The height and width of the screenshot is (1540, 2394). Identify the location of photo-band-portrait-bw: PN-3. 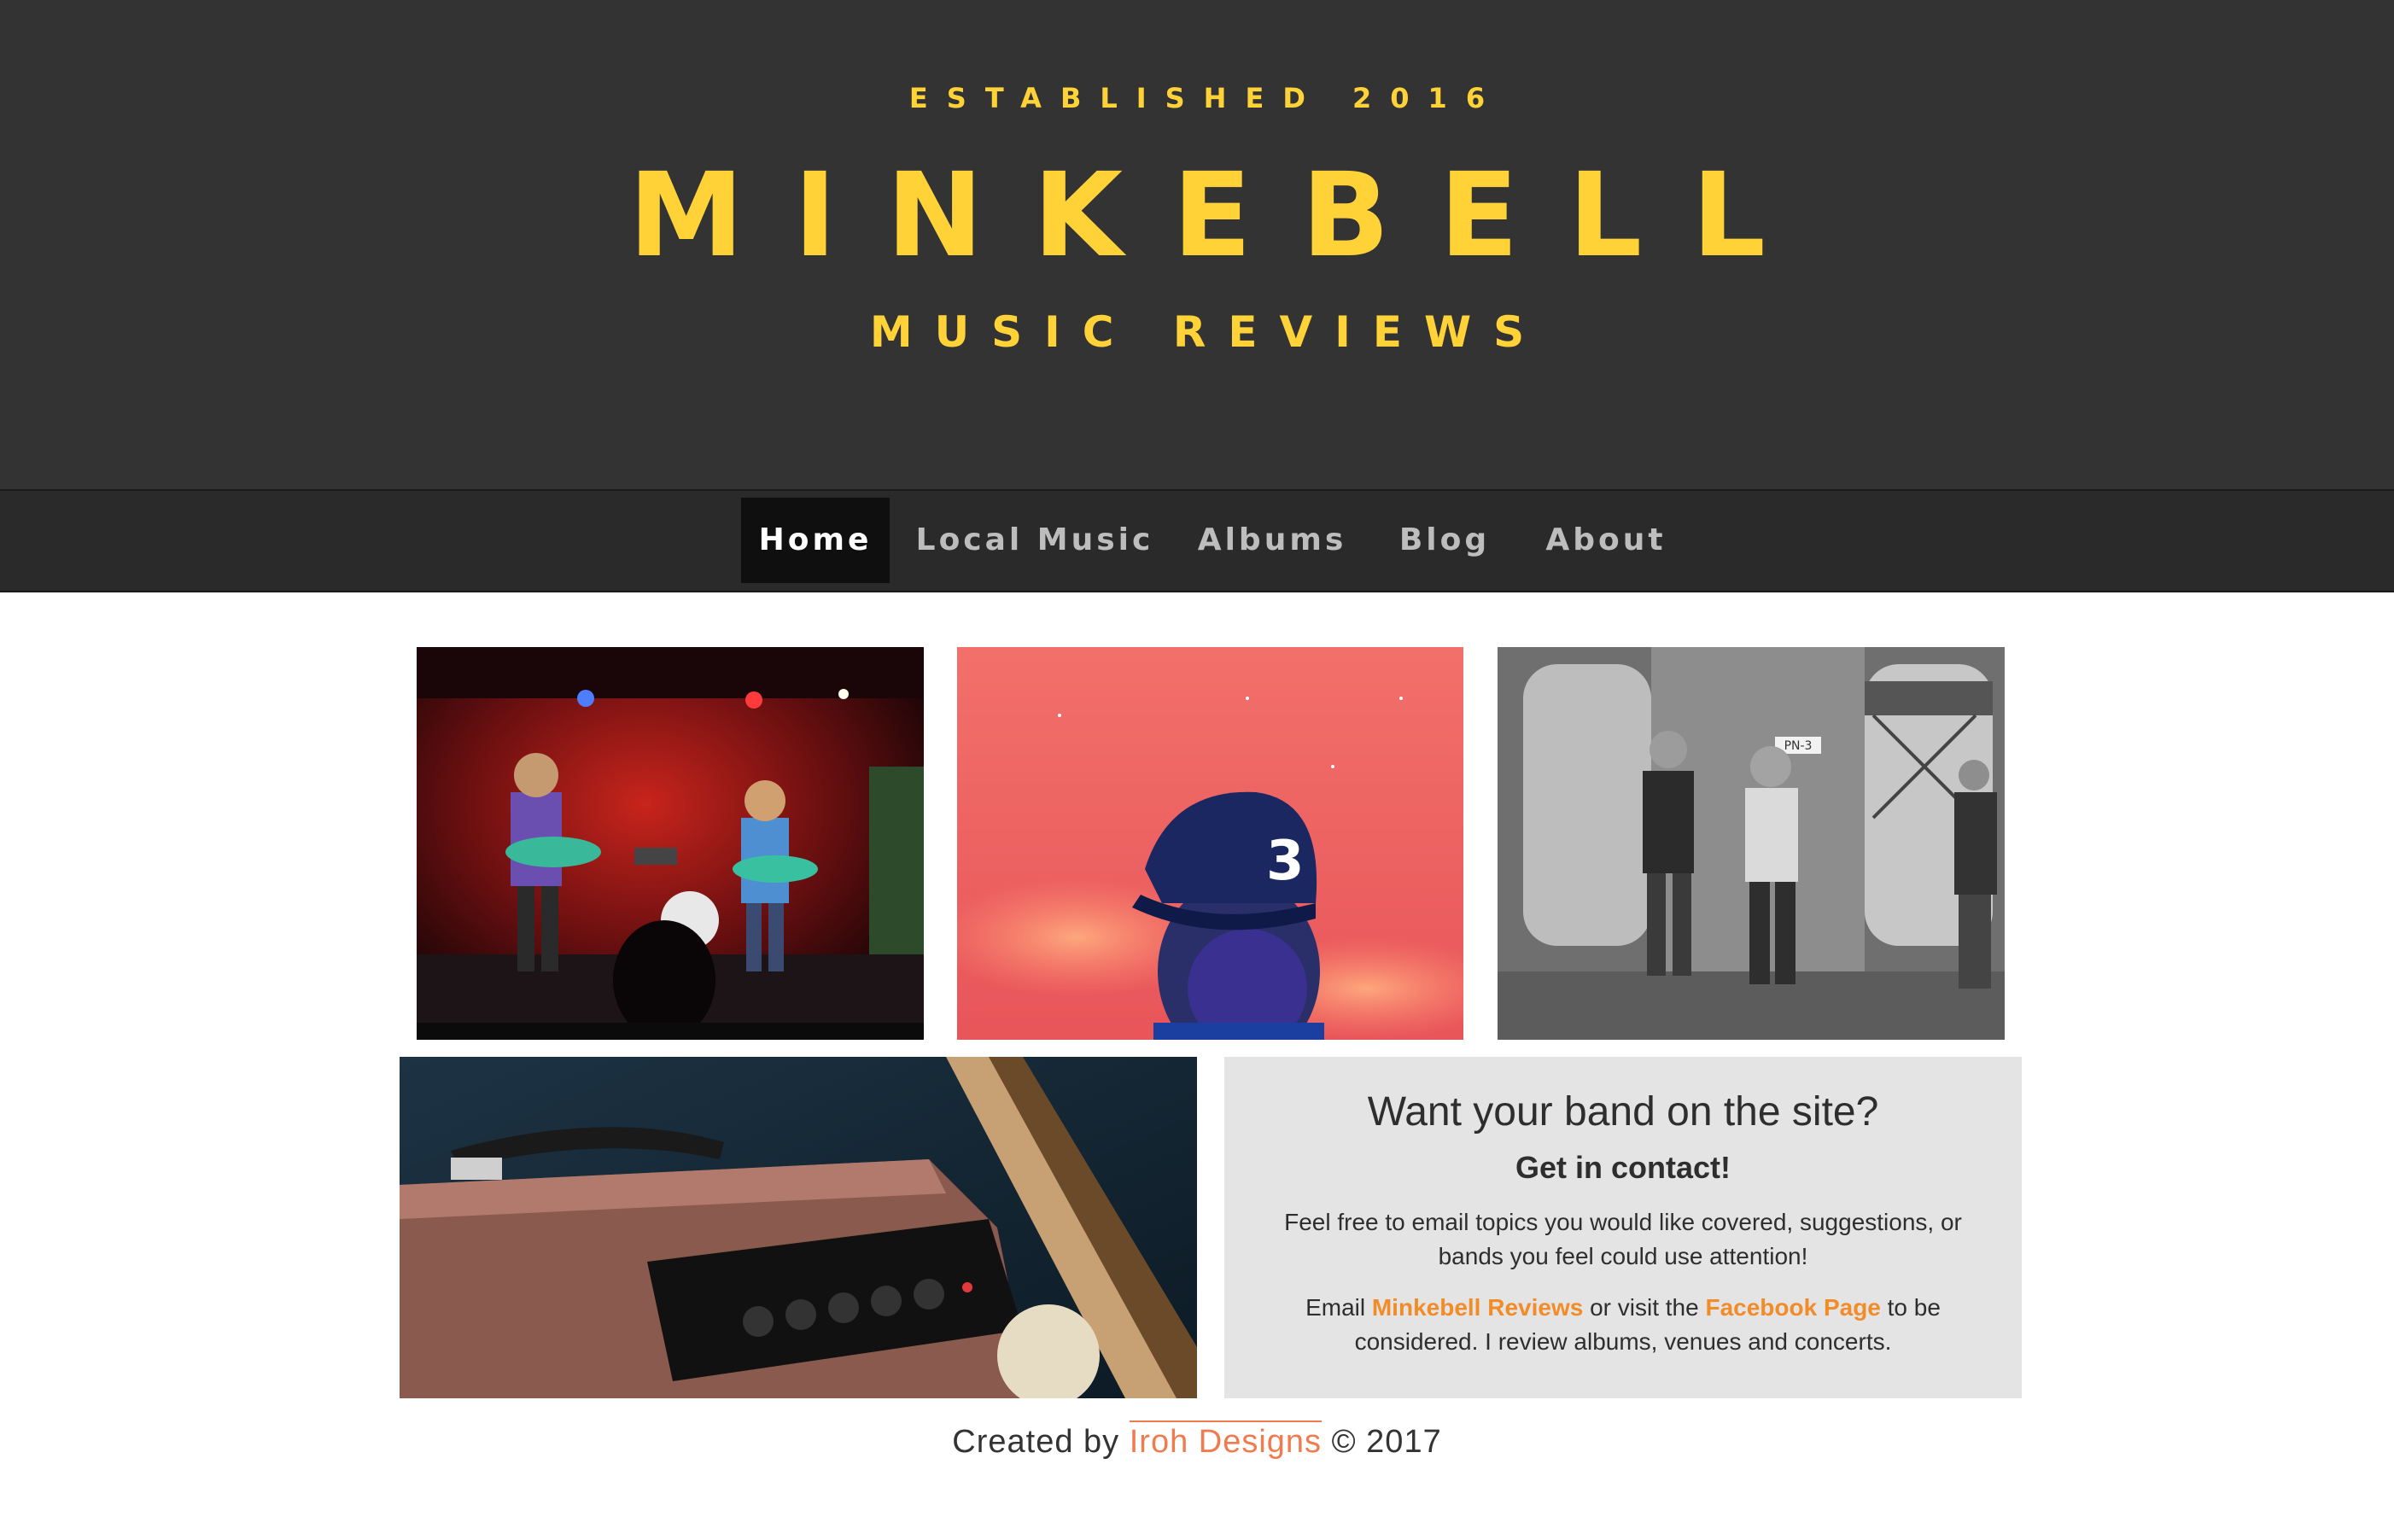
(1751, 843).